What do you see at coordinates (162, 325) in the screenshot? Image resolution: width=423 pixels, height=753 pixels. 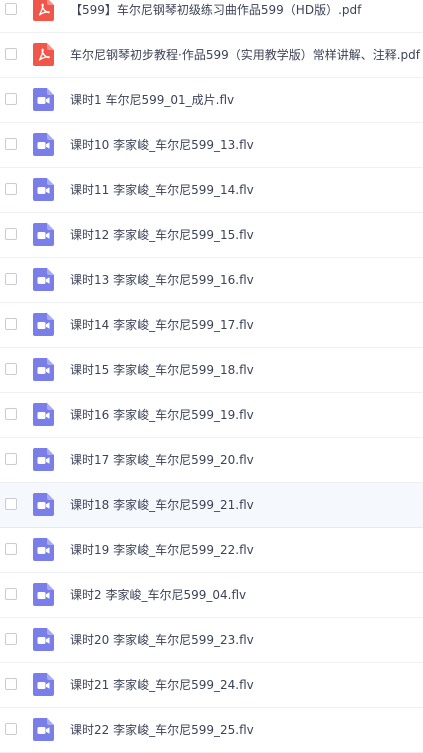 I see `file-name: 课时14 李家峻_车尔尼599_17.flv` at bounding box center [162, 325].